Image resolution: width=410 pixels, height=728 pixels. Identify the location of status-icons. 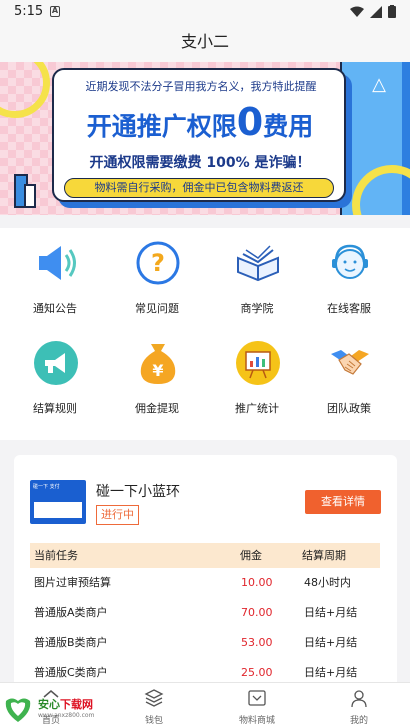
(373, 11).